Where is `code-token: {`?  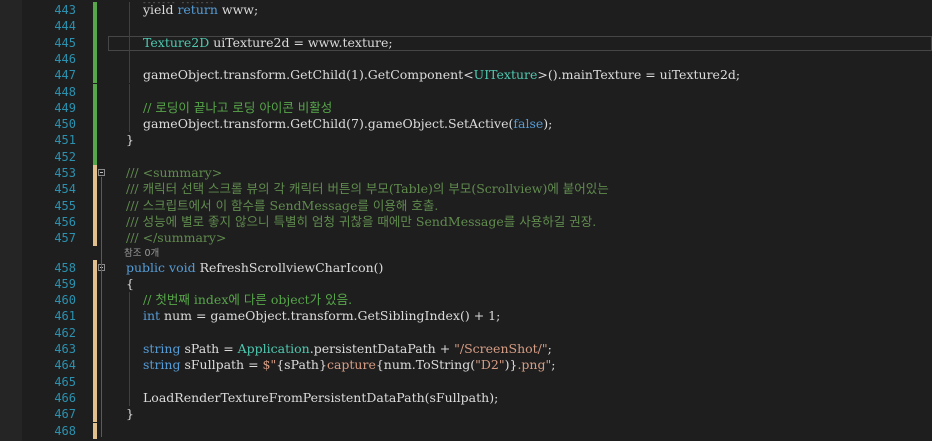
code-token: { is located at coordinates (130, 283).